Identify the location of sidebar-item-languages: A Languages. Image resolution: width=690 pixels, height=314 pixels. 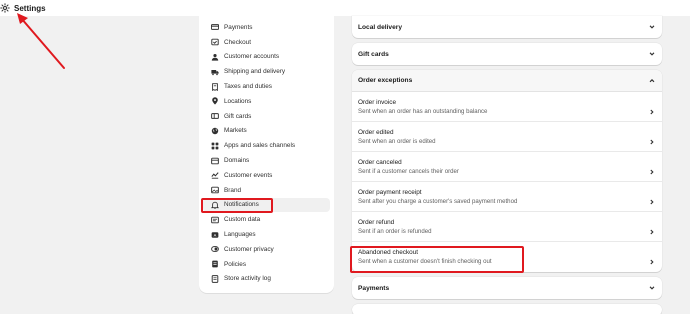
(266, 234).